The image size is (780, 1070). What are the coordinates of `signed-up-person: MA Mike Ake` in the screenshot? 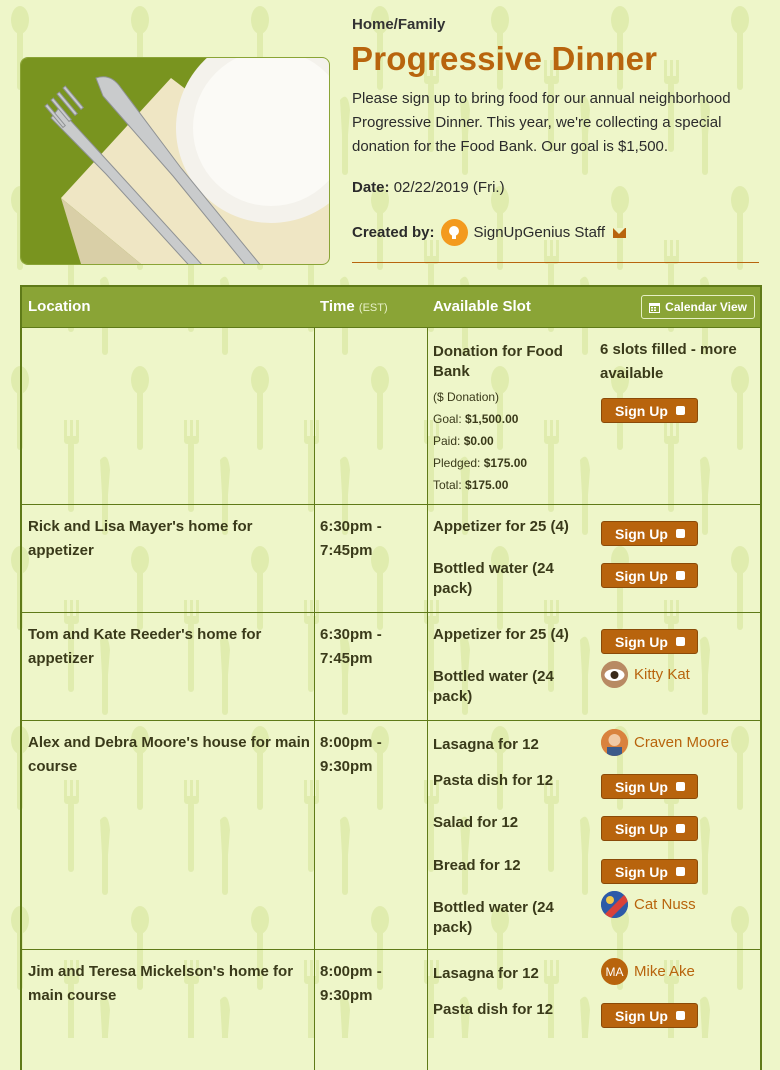 It's located at (648, 971).